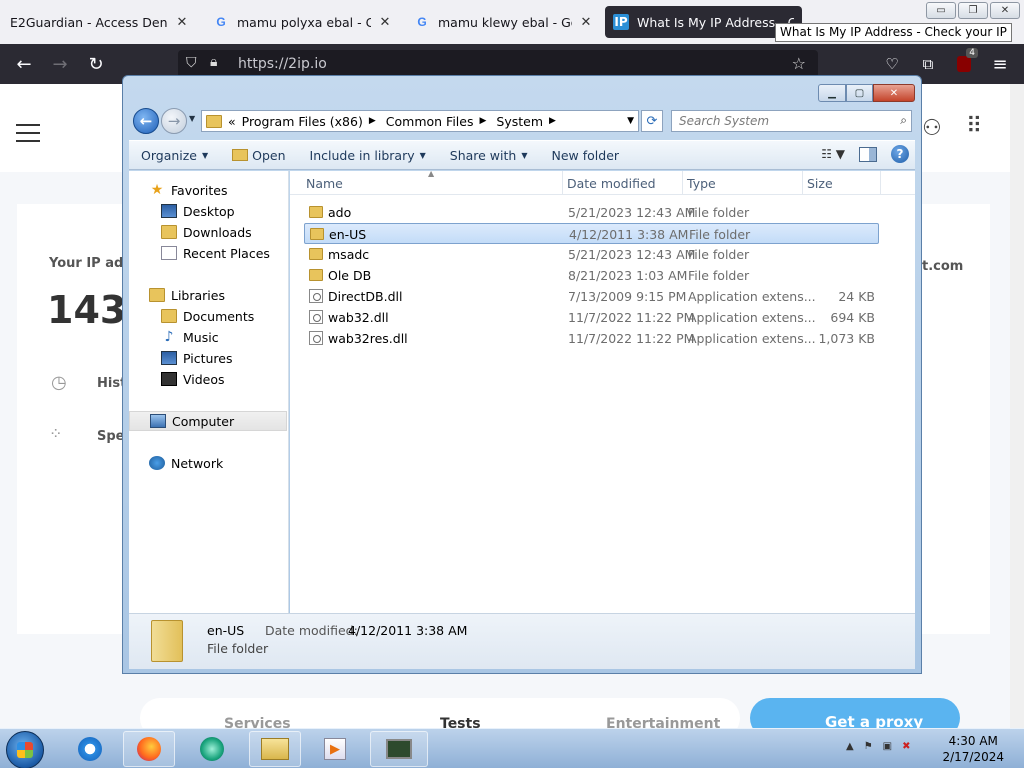  Describe the element at coordinates (258, 155) in the screenshot. I see `open-button: Open` at that location.